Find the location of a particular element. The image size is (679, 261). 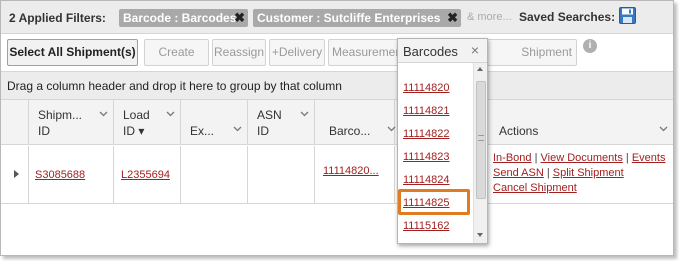

view-documents-link: View Documents is located at coordinates (582, 158).